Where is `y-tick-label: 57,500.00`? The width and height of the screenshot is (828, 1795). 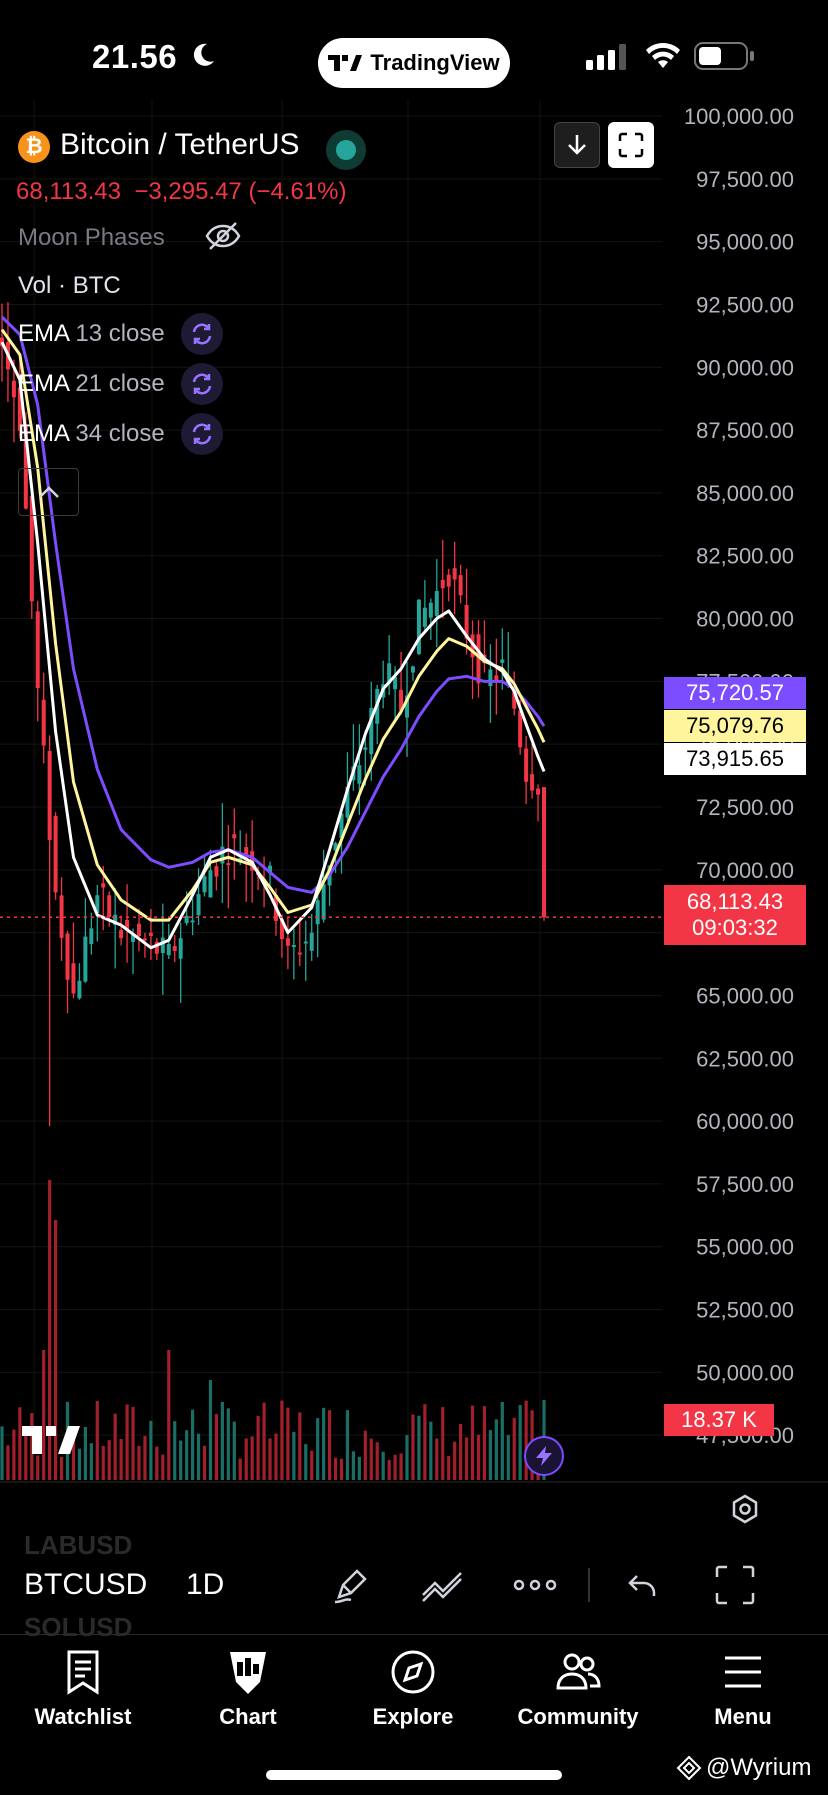
y-tick-label: 57,500.00 is located at coordinates (745, 1184).